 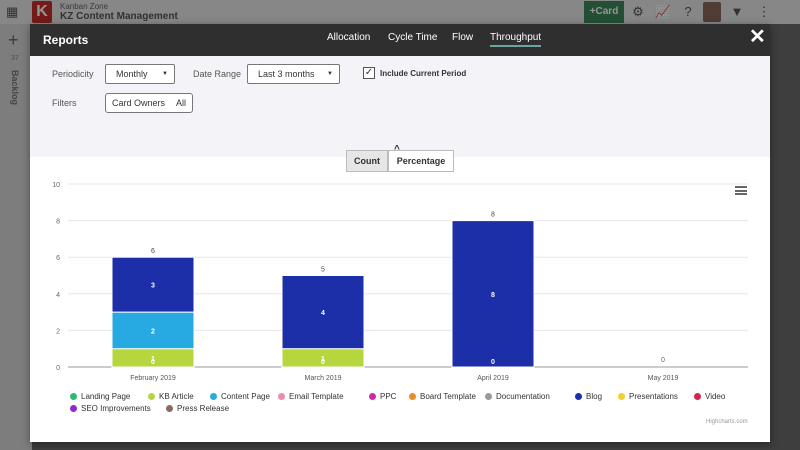 I want to click on legend-item: Press Release, so click(x=197, y=408).